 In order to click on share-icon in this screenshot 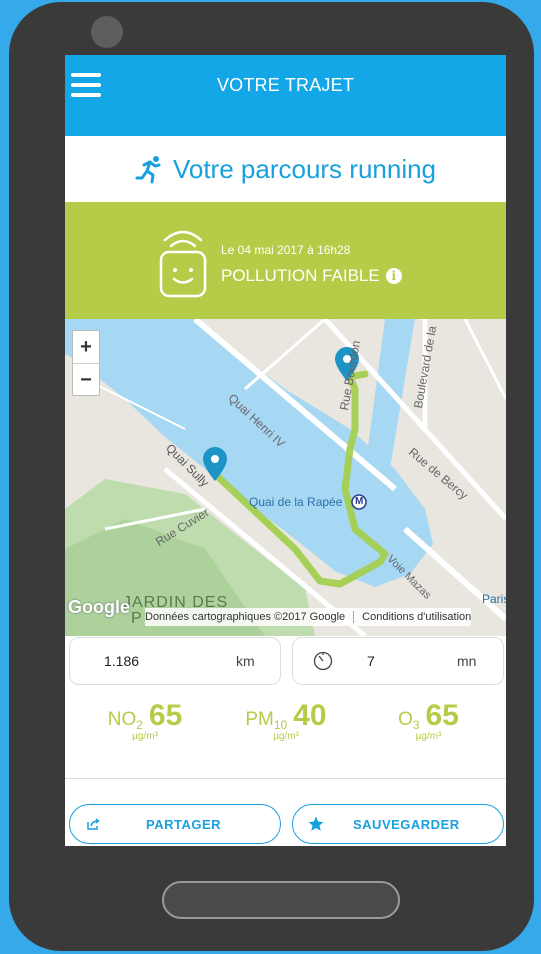, I will do `click(93, 824)`.